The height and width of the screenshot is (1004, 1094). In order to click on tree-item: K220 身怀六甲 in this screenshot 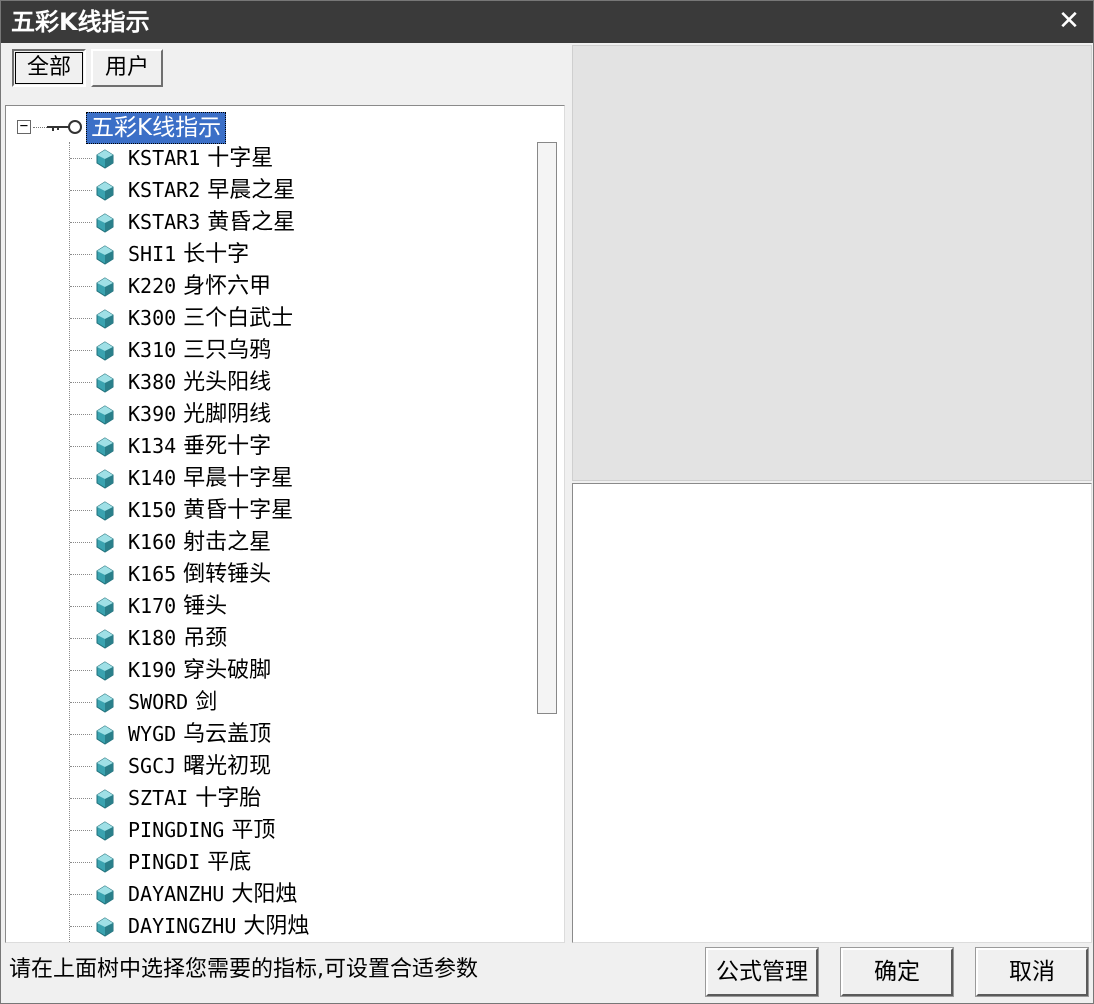, I will do `click(270, 286)`.